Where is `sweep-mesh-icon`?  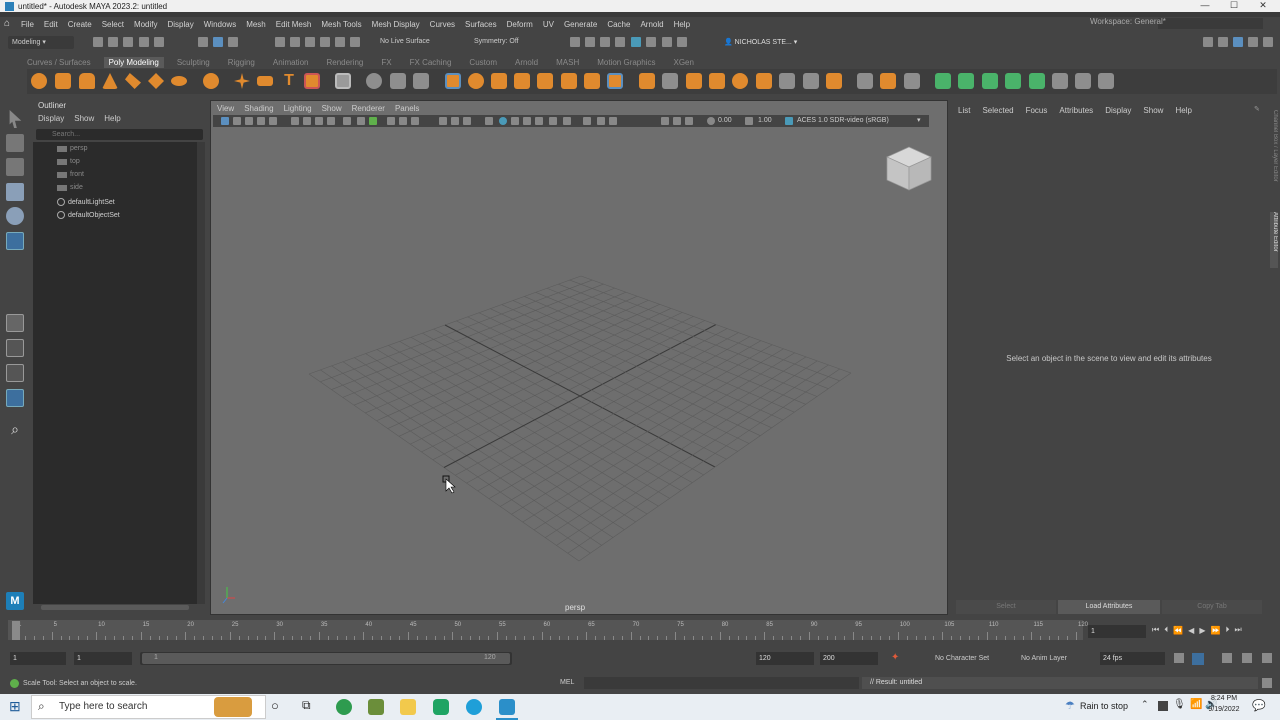
sweep-mesh-icon is located at coordinates (265, 81).